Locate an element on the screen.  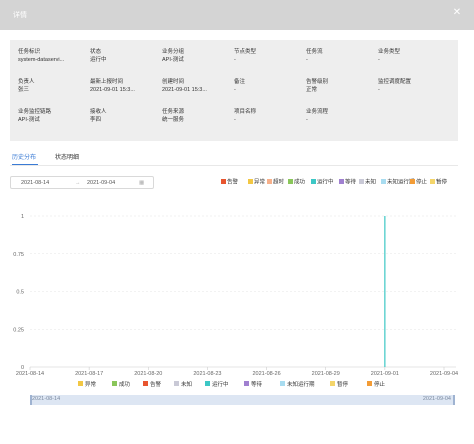
bar-running is located at coordinates (385, 291).